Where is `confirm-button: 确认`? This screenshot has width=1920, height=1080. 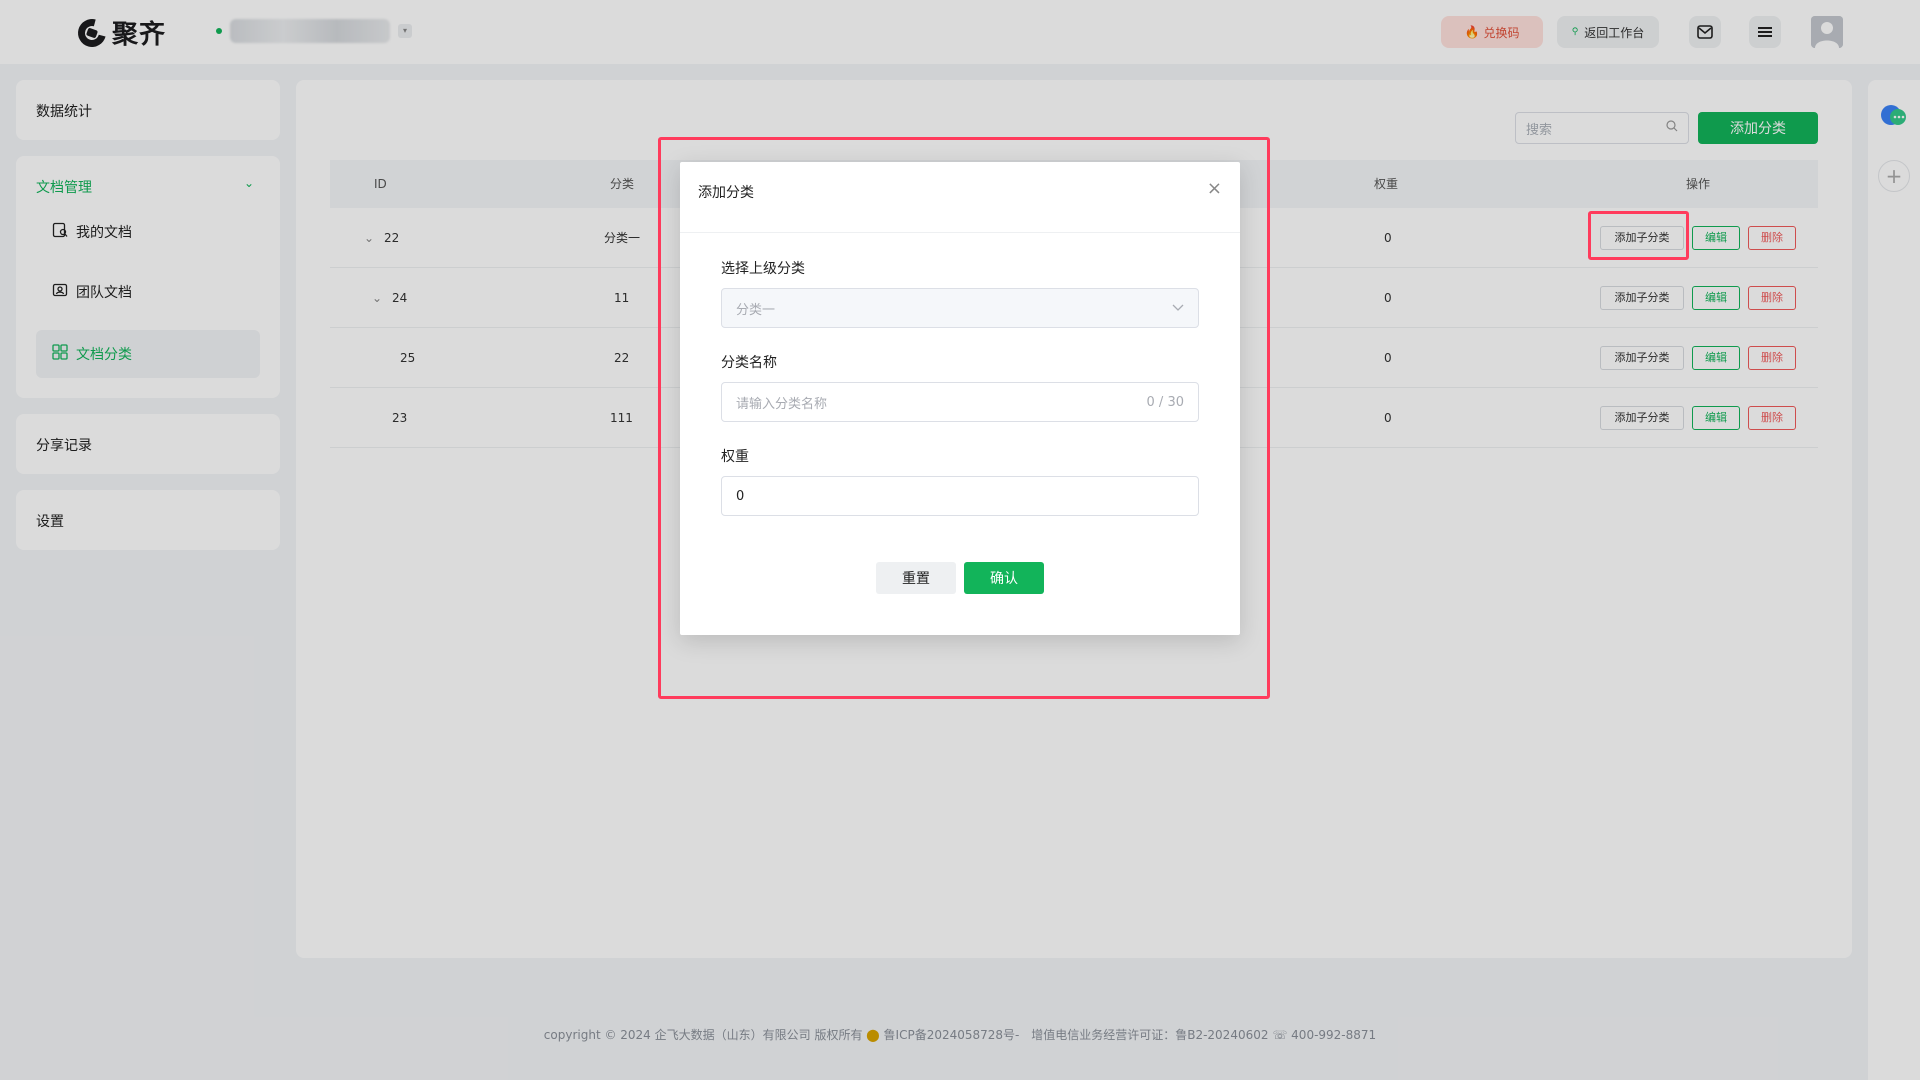 confirm-button: 确认 is located at coordinates (1004, 578).